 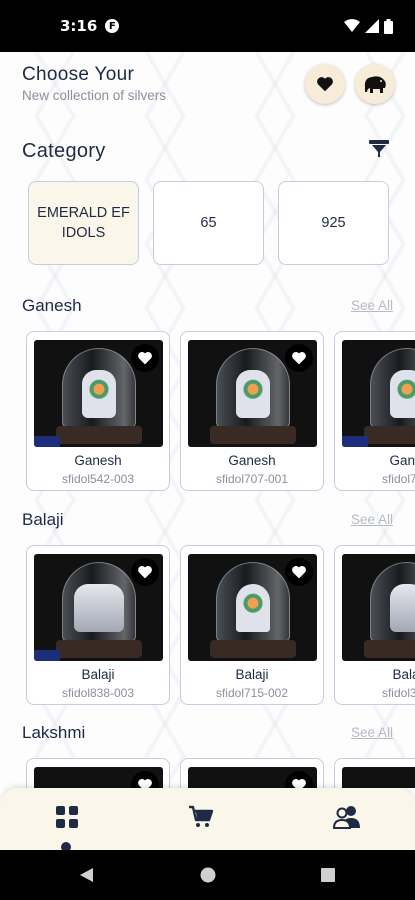 I want to click on favorites-button, so click(x=325, y=84).